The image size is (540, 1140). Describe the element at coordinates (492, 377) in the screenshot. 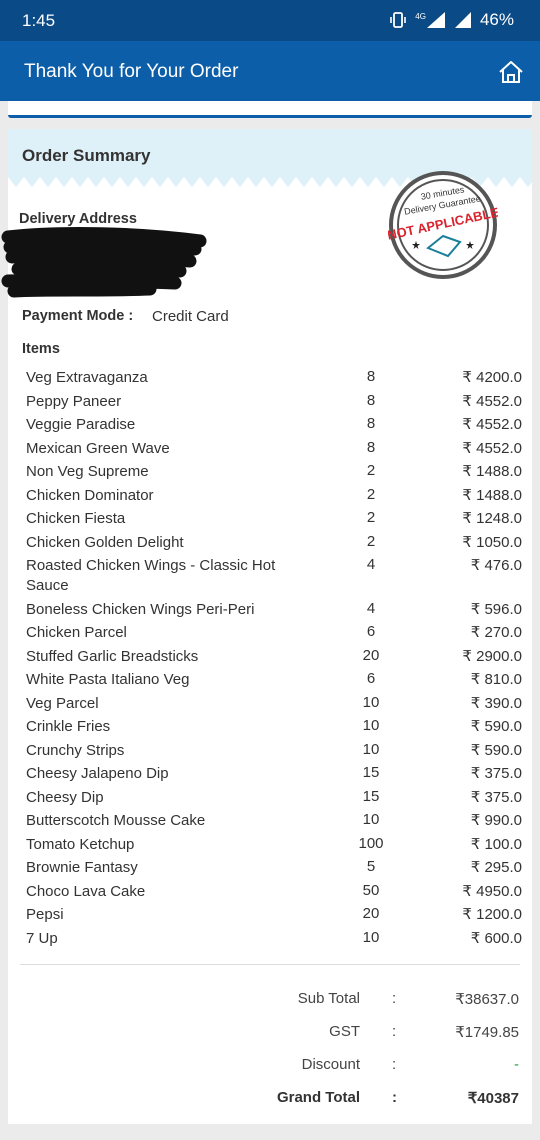

I see `item-price: ₹ 4200.0` at that location.